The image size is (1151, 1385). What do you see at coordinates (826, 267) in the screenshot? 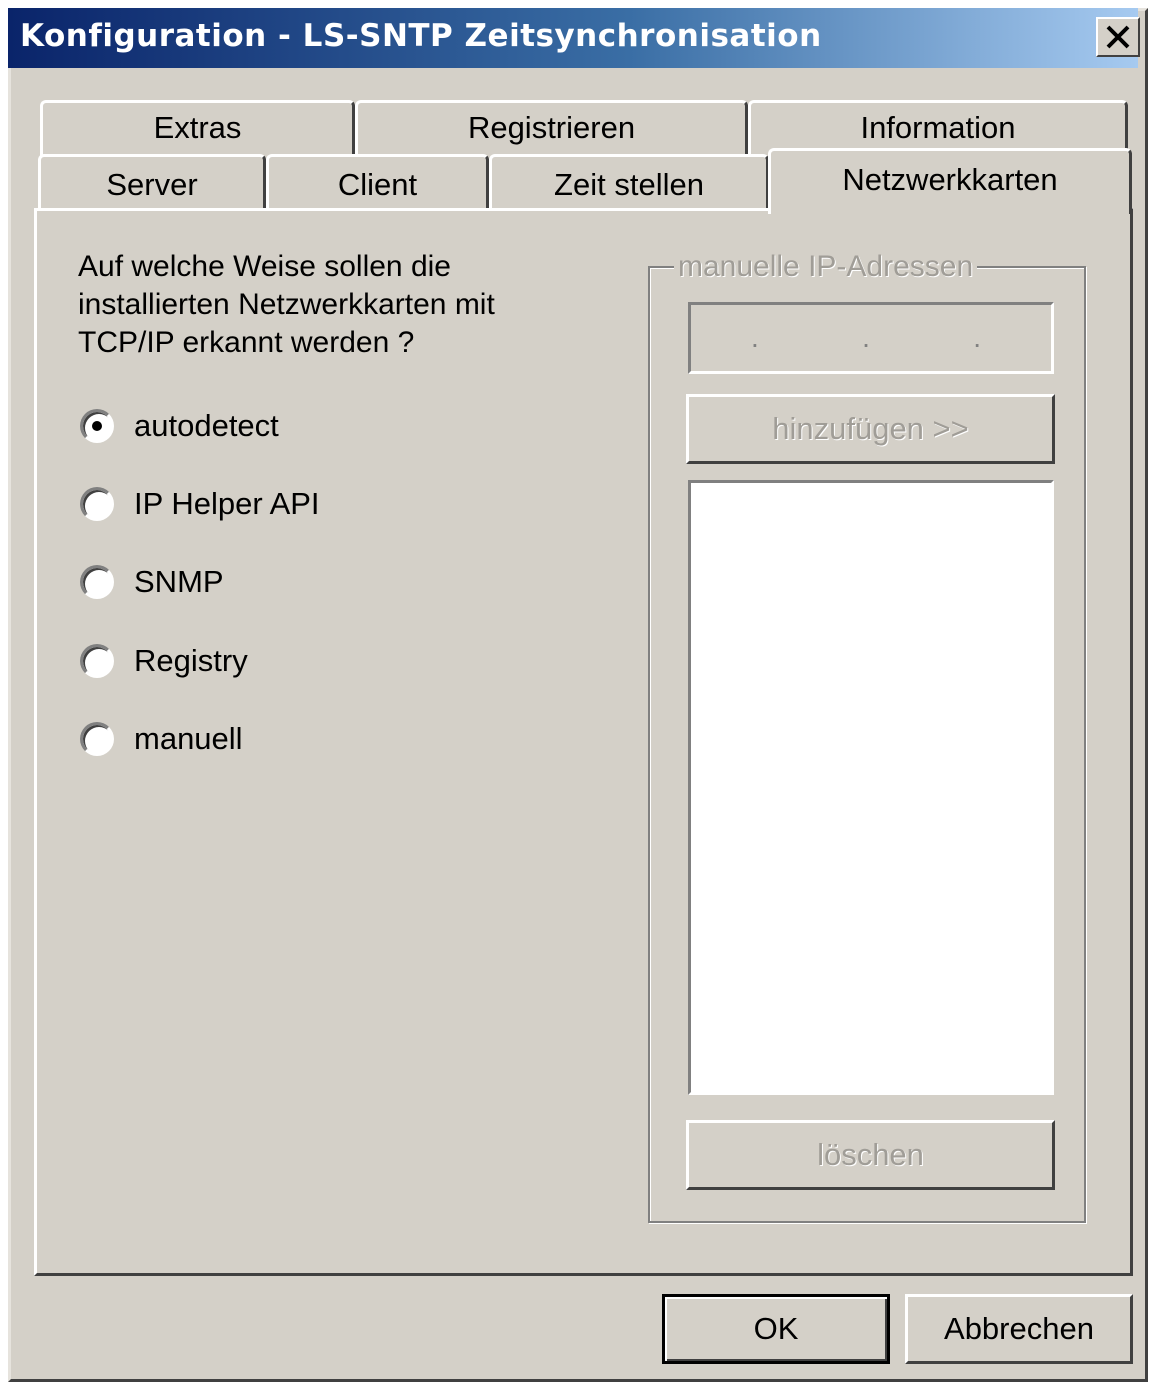
I see `group-legend: manuelle IP-Adressen` at bounding box center [826, 267].